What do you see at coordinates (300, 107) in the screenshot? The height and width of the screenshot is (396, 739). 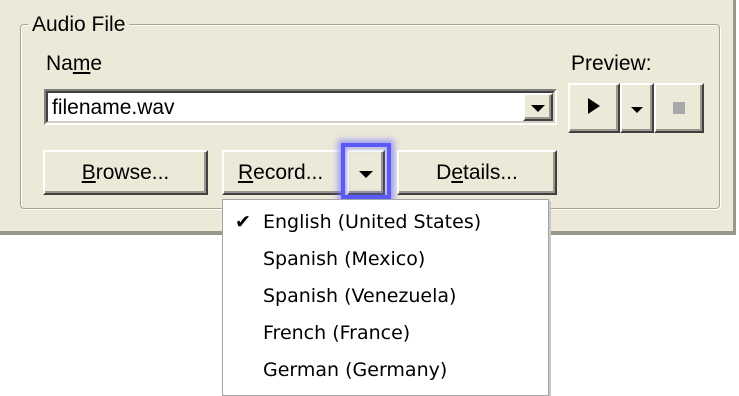 I see `filename-combobox: filename.wav` at bounding box center [300, 107].